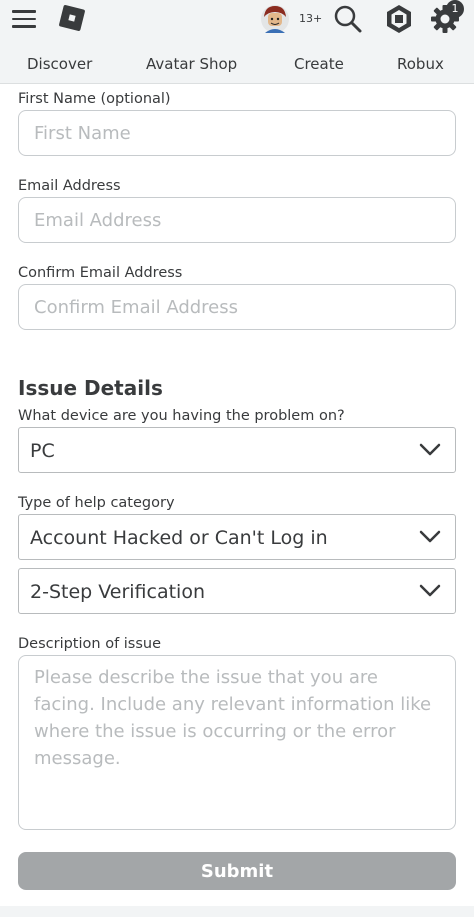  What do you see at coordinates (100, 273) in the screenshot?
I see `confirm-email-label: Confirm Email Address` at bounding box center [100, 273].